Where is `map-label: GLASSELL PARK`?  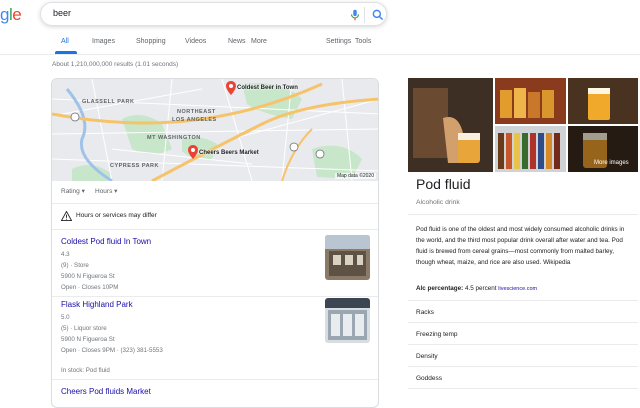 map-label: GLASSELL PARK is located at coordinates (108, 102).